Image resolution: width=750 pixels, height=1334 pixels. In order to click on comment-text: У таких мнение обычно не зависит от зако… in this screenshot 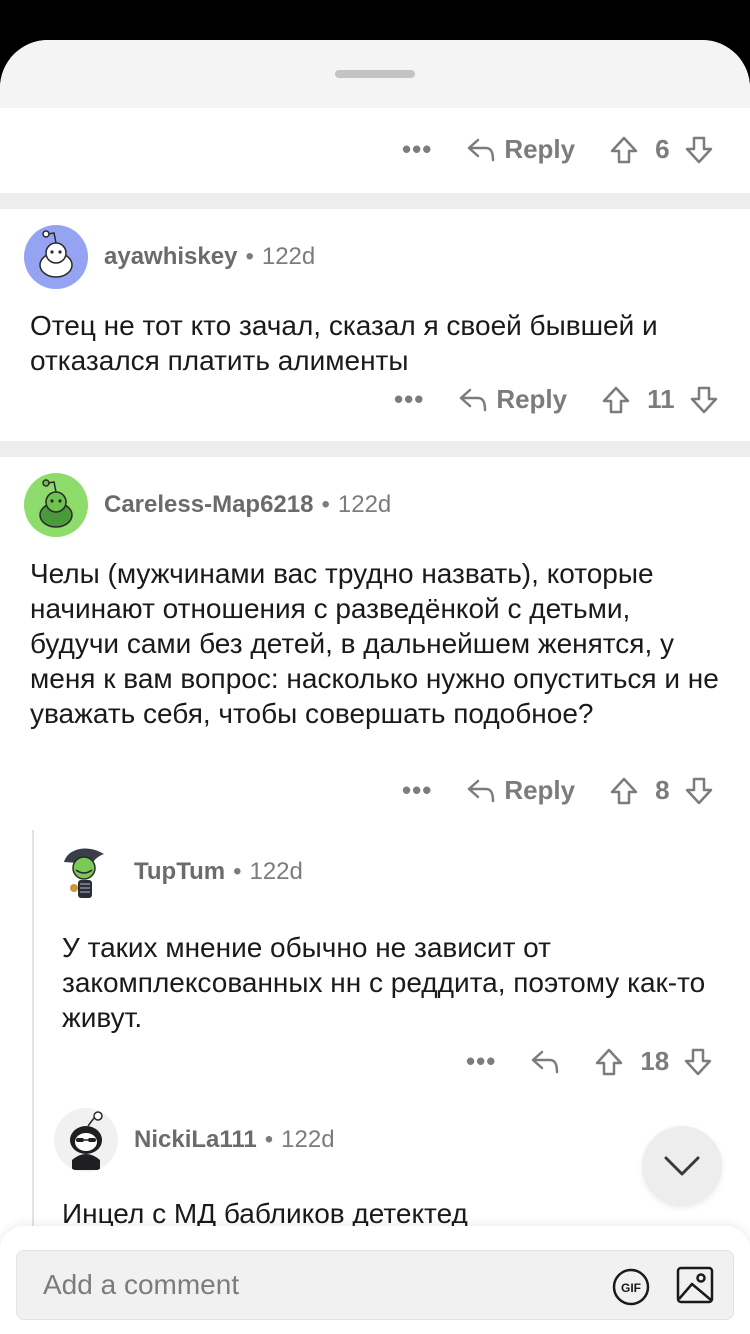, I will do `click(384, 982)`.